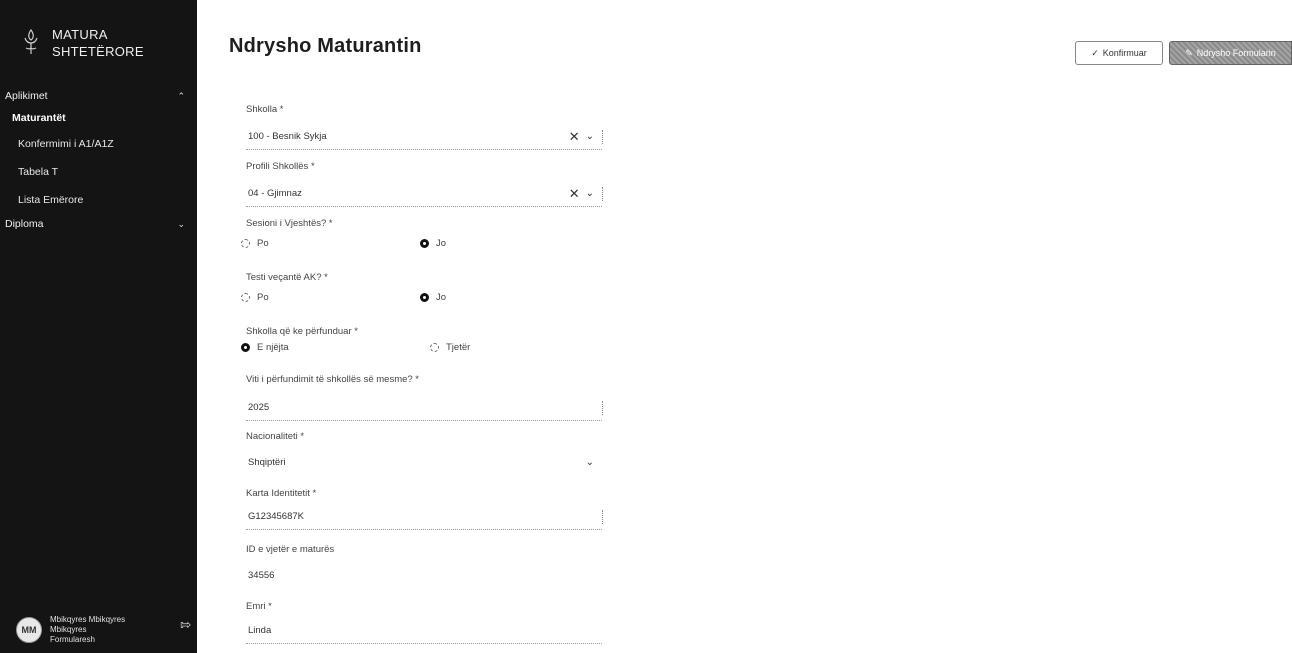  What do you see at coordinates (1124, 53) in the screenshot?
I see `confirm-button-label: Konfirmuar` at bounding box center [1124, 53].